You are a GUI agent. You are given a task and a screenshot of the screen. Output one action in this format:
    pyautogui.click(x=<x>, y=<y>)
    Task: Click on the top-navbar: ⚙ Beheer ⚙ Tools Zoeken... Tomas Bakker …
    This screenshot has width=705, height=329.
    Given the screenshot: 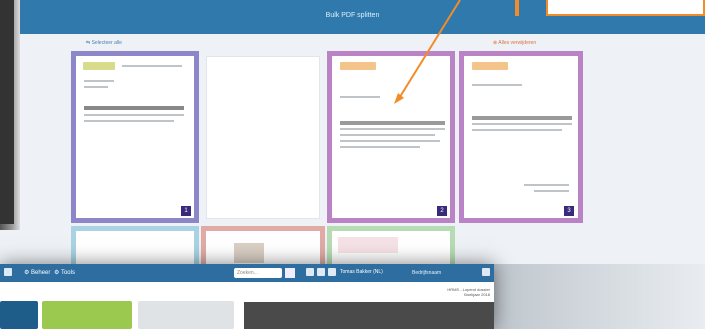 What is the action you would take?
    pyautogui.click(x=247, y=273)
    